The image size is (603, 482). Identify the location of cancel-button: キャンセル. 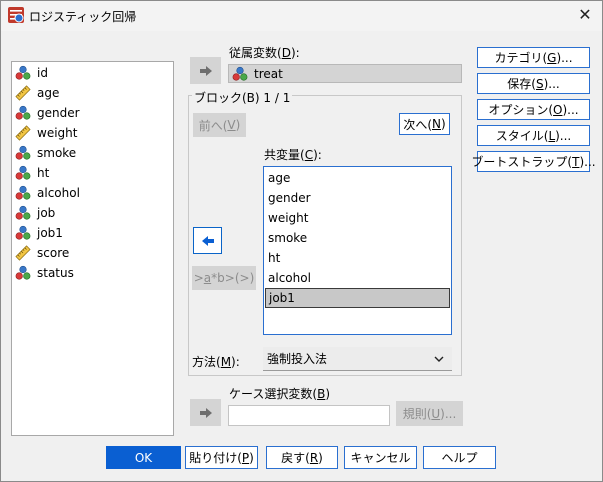
(380, 457).